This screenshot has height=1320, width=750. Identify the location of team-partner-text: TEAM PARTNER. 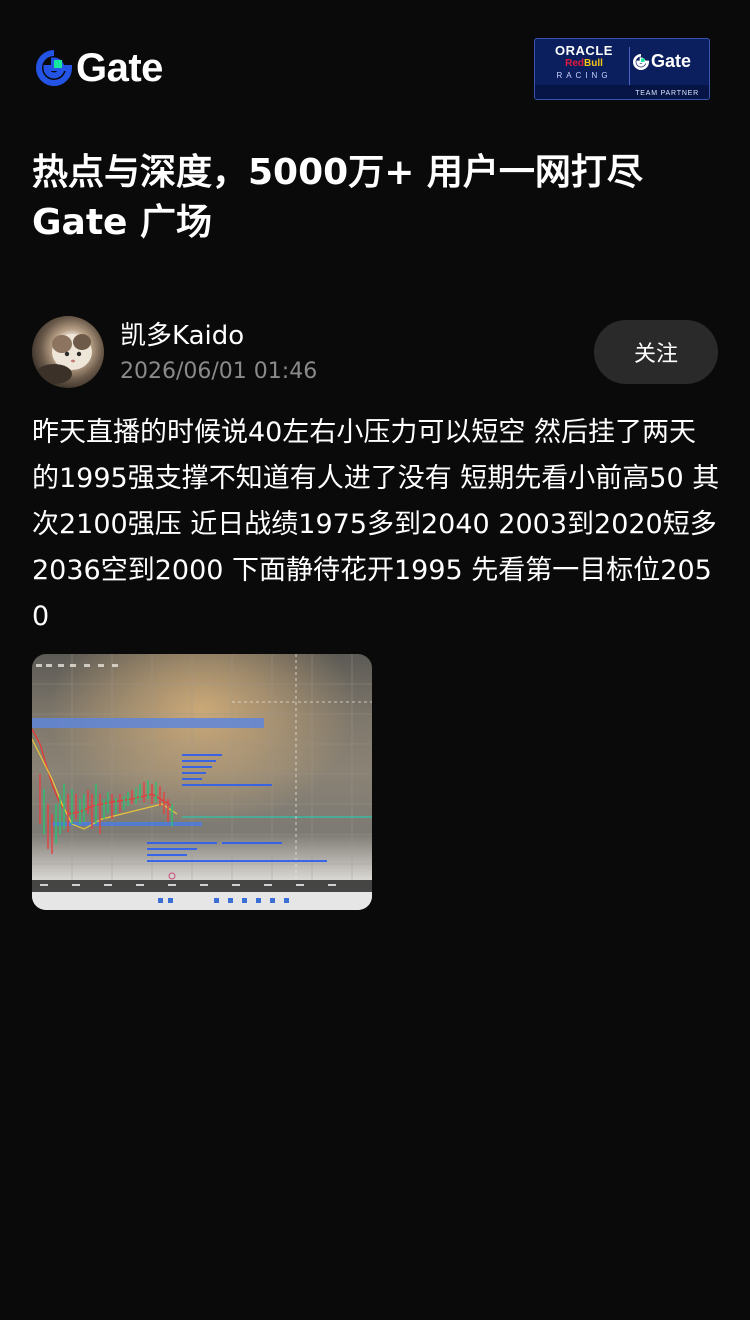
(667, 93).